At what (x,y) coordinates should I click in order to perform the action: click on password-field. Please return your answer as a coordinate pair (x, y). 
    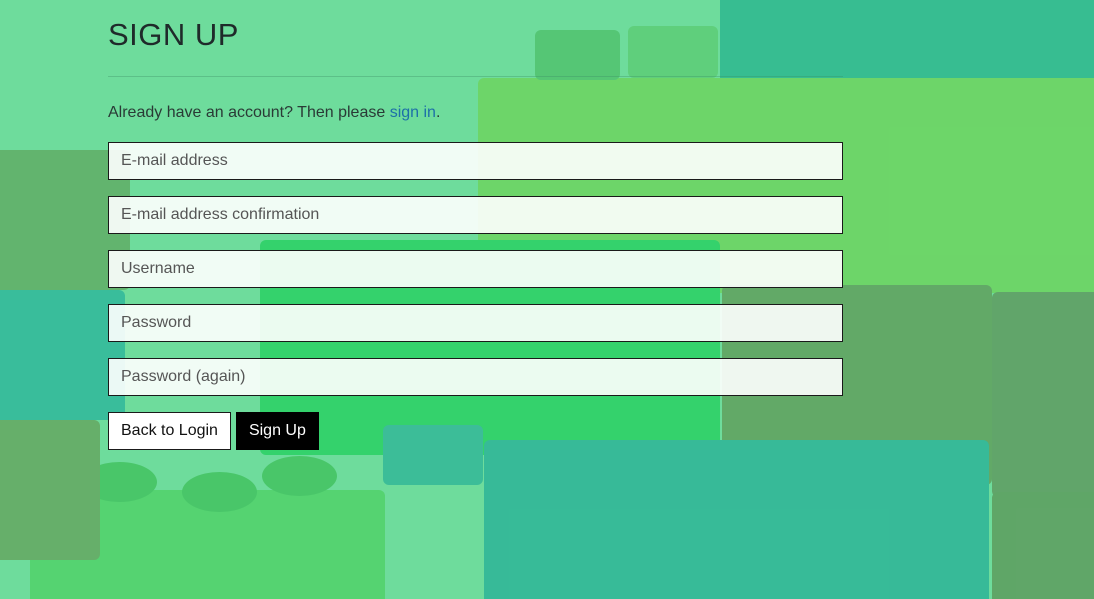
    Looking at the image, I should click on (475, 323).